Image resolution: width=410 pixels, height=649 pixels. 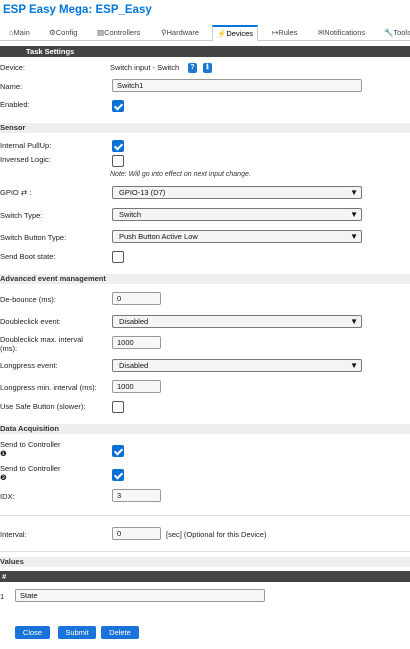 I want to click on submit-button: Submit, so click(x=77, y=632).